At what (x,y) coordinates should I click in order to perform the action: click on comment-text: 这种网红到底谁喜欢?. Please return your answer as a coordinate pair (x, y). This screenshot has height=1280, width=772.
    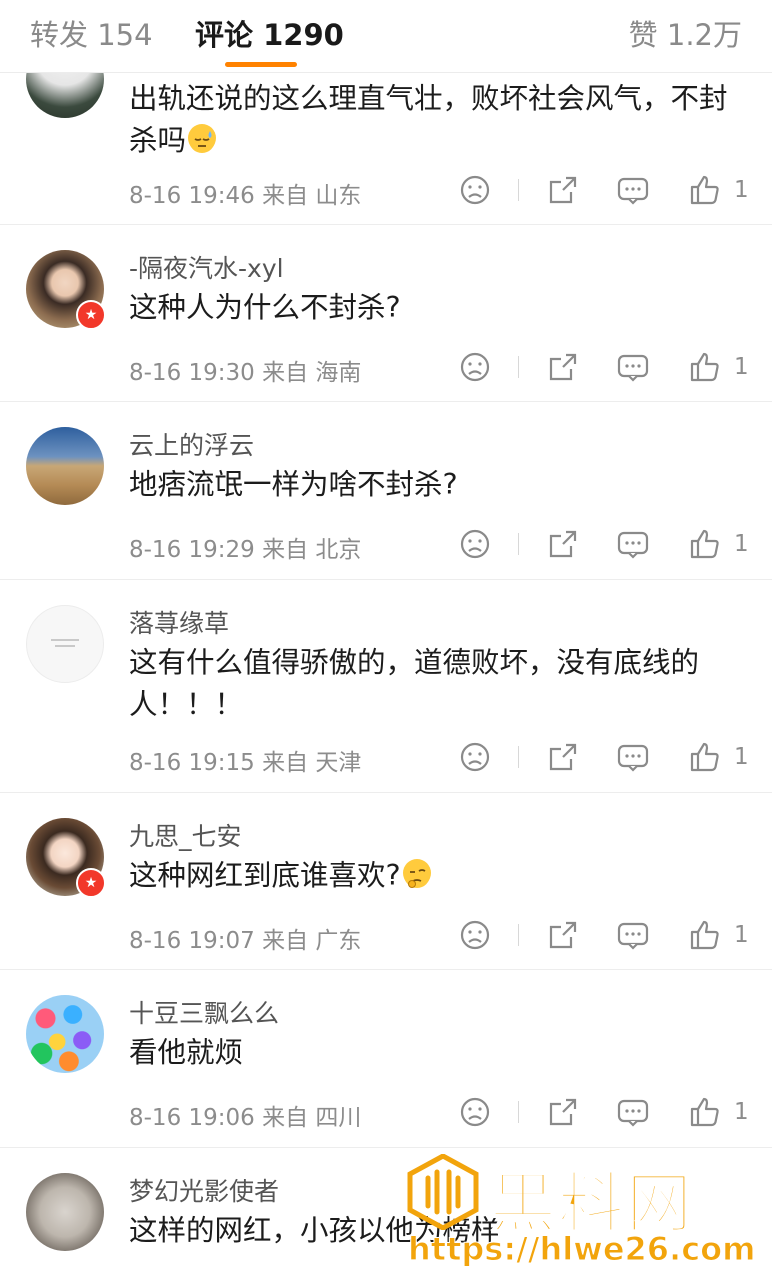
    Looking at the image, I should click on (429, 876).